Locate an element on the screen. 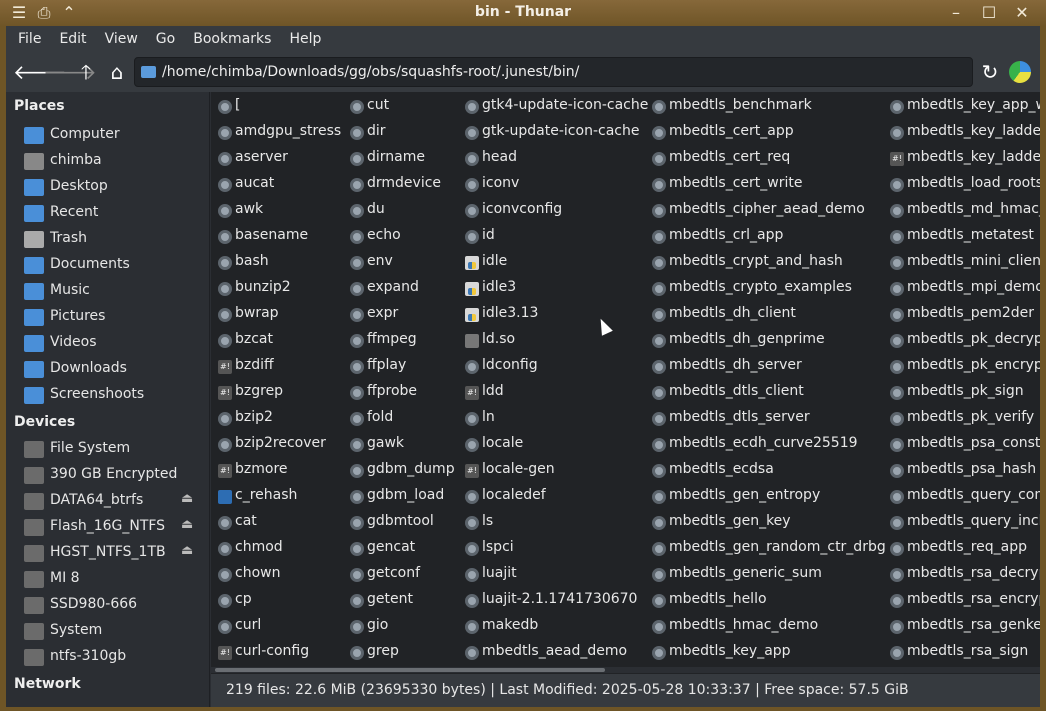 The height and width of the screenshot is (711, 1046). up-icon: 🡑 is located at coordinates (86, 72).